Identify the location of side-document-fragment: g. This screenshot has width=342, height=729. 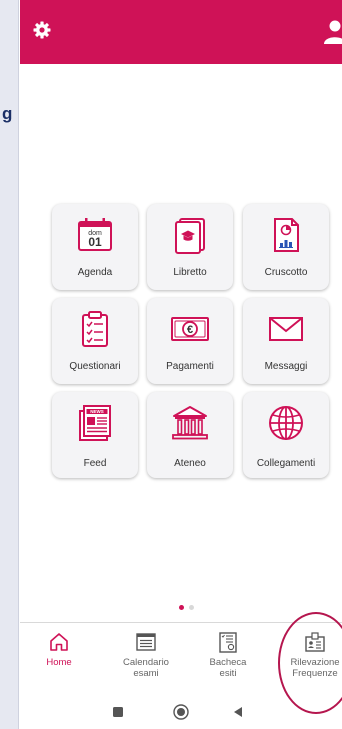
(9, 364).